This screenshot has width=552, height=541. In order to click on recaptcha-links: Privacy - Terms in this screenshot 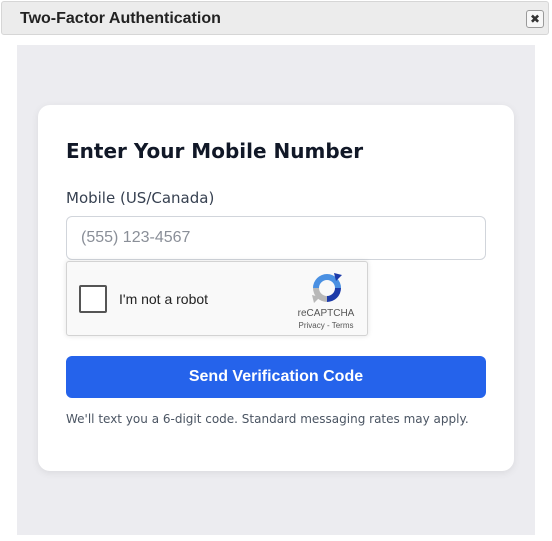, I will do `click(326, 325)`.